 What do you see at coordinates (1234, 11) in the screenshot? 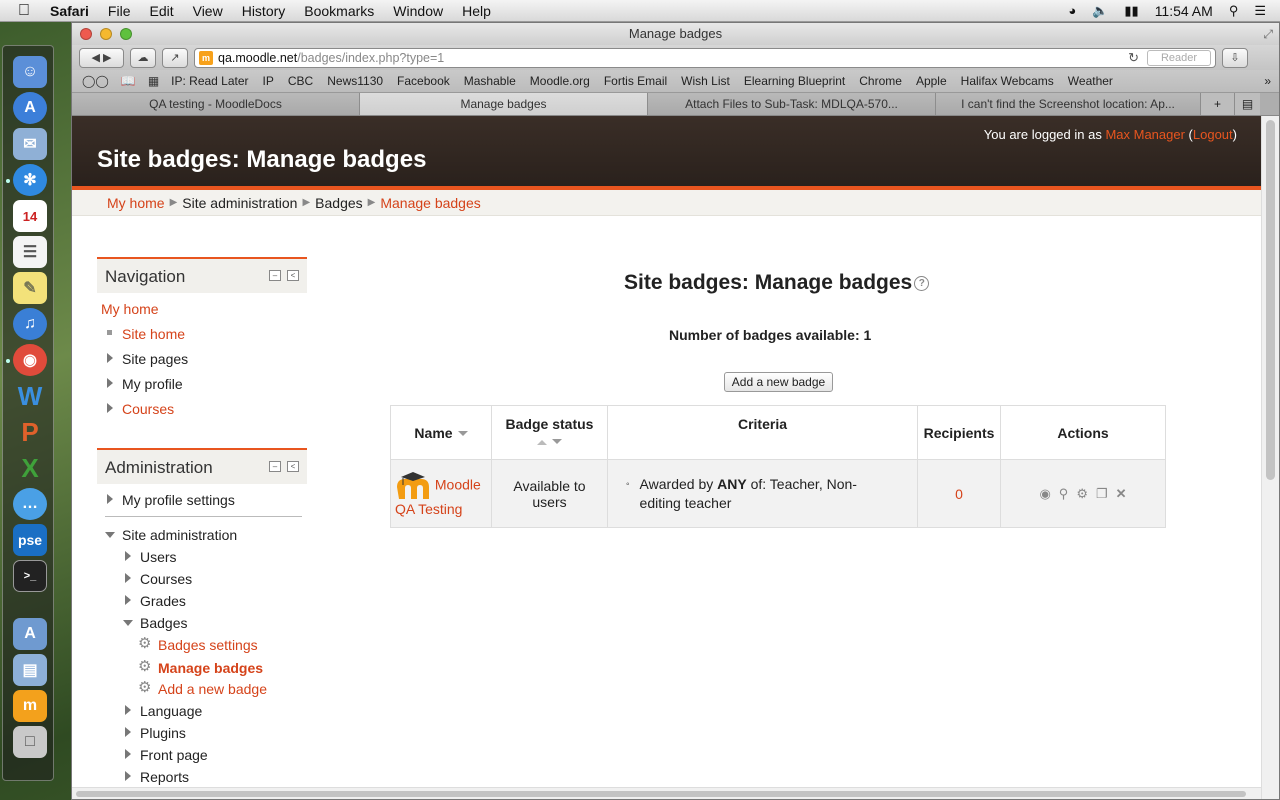
I see `spotlight-search-icon: ⚲` at bounding box center [1234, 11].